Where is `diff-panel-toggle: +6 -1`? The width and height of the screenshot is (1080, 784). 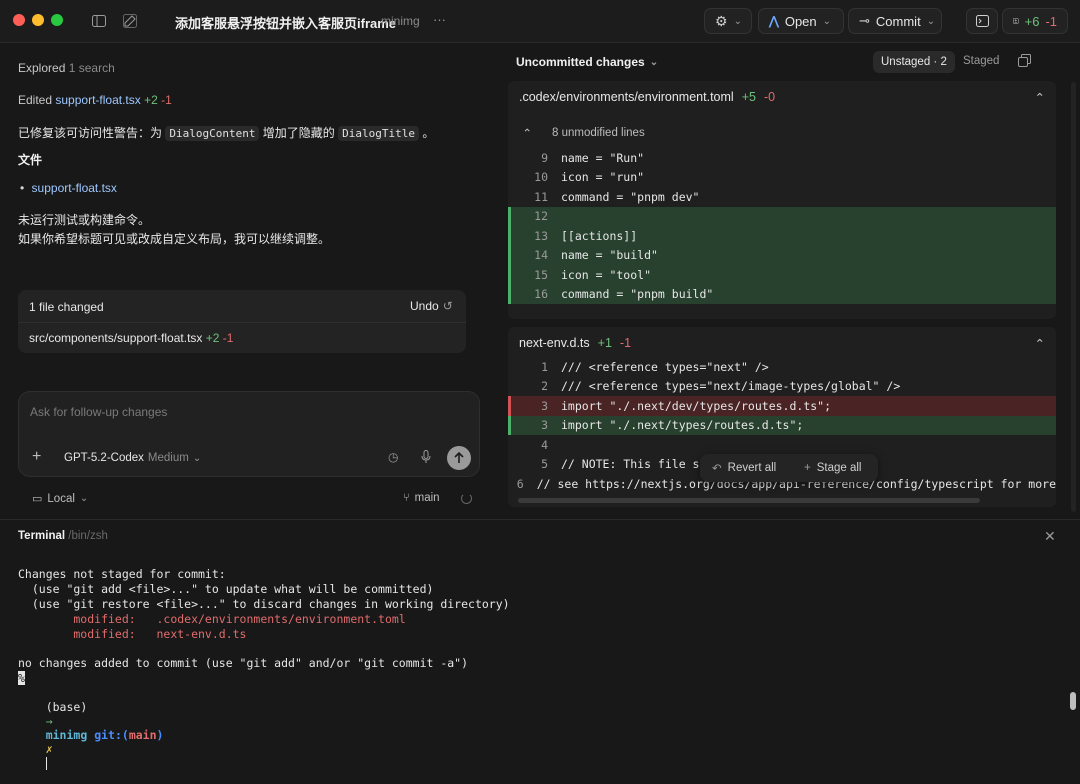
diff-panel-toggle: +6 -1 is located at coordinates (1035, 21).